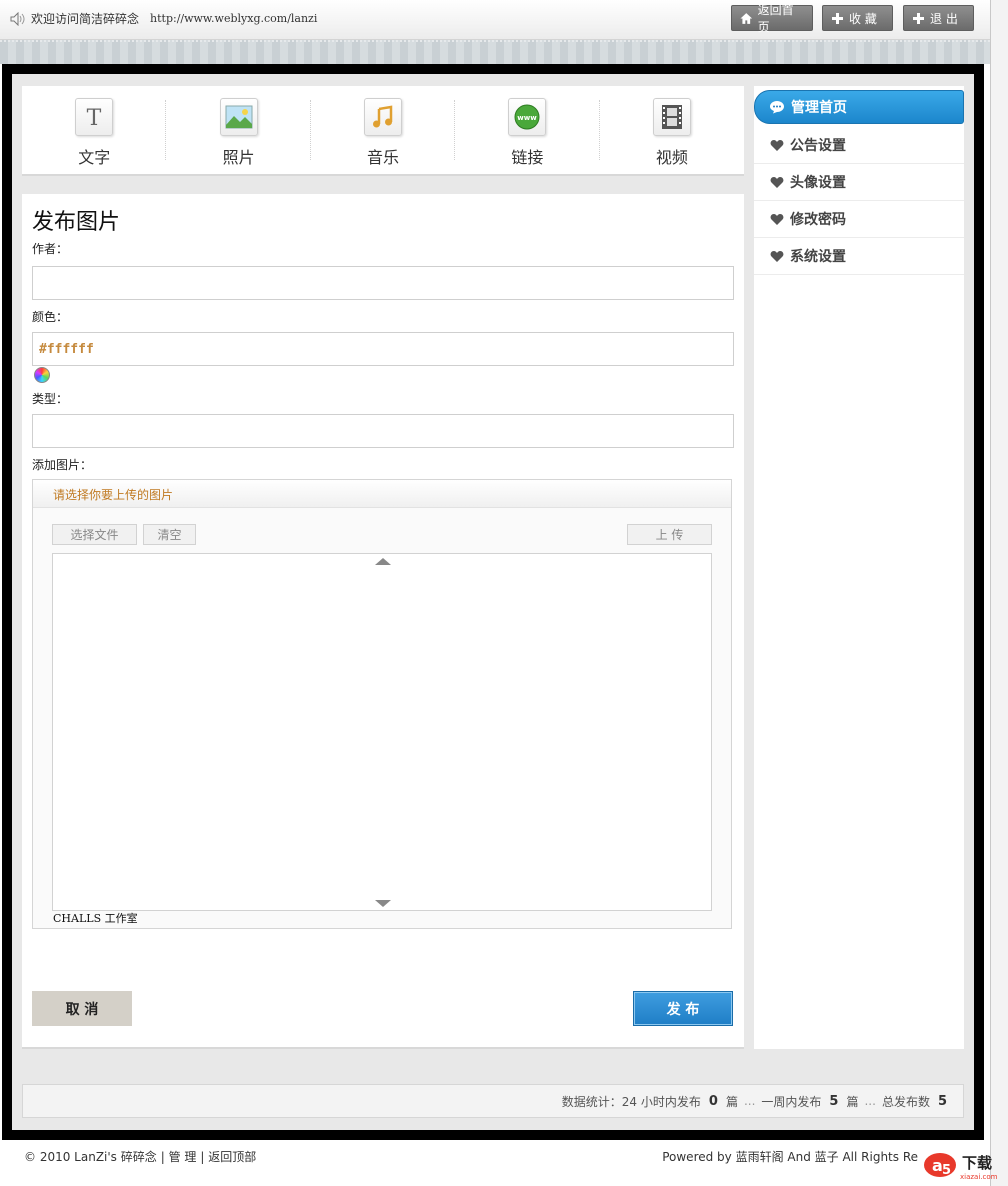  What do you see at coordinates (863, 18) in the screenshot?
I see `favorite-button-label: 收 藏` at bounding box center [863, 18].